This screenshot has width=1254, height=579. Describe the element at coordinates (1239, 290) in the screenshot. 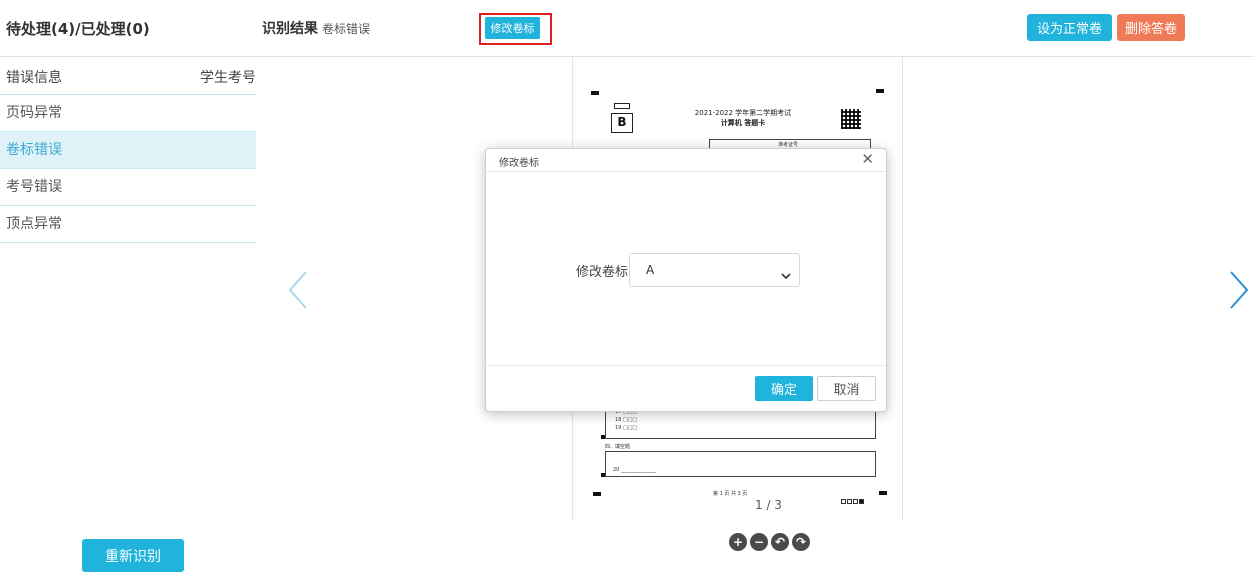

I see `next-arrow-icon` at that location.